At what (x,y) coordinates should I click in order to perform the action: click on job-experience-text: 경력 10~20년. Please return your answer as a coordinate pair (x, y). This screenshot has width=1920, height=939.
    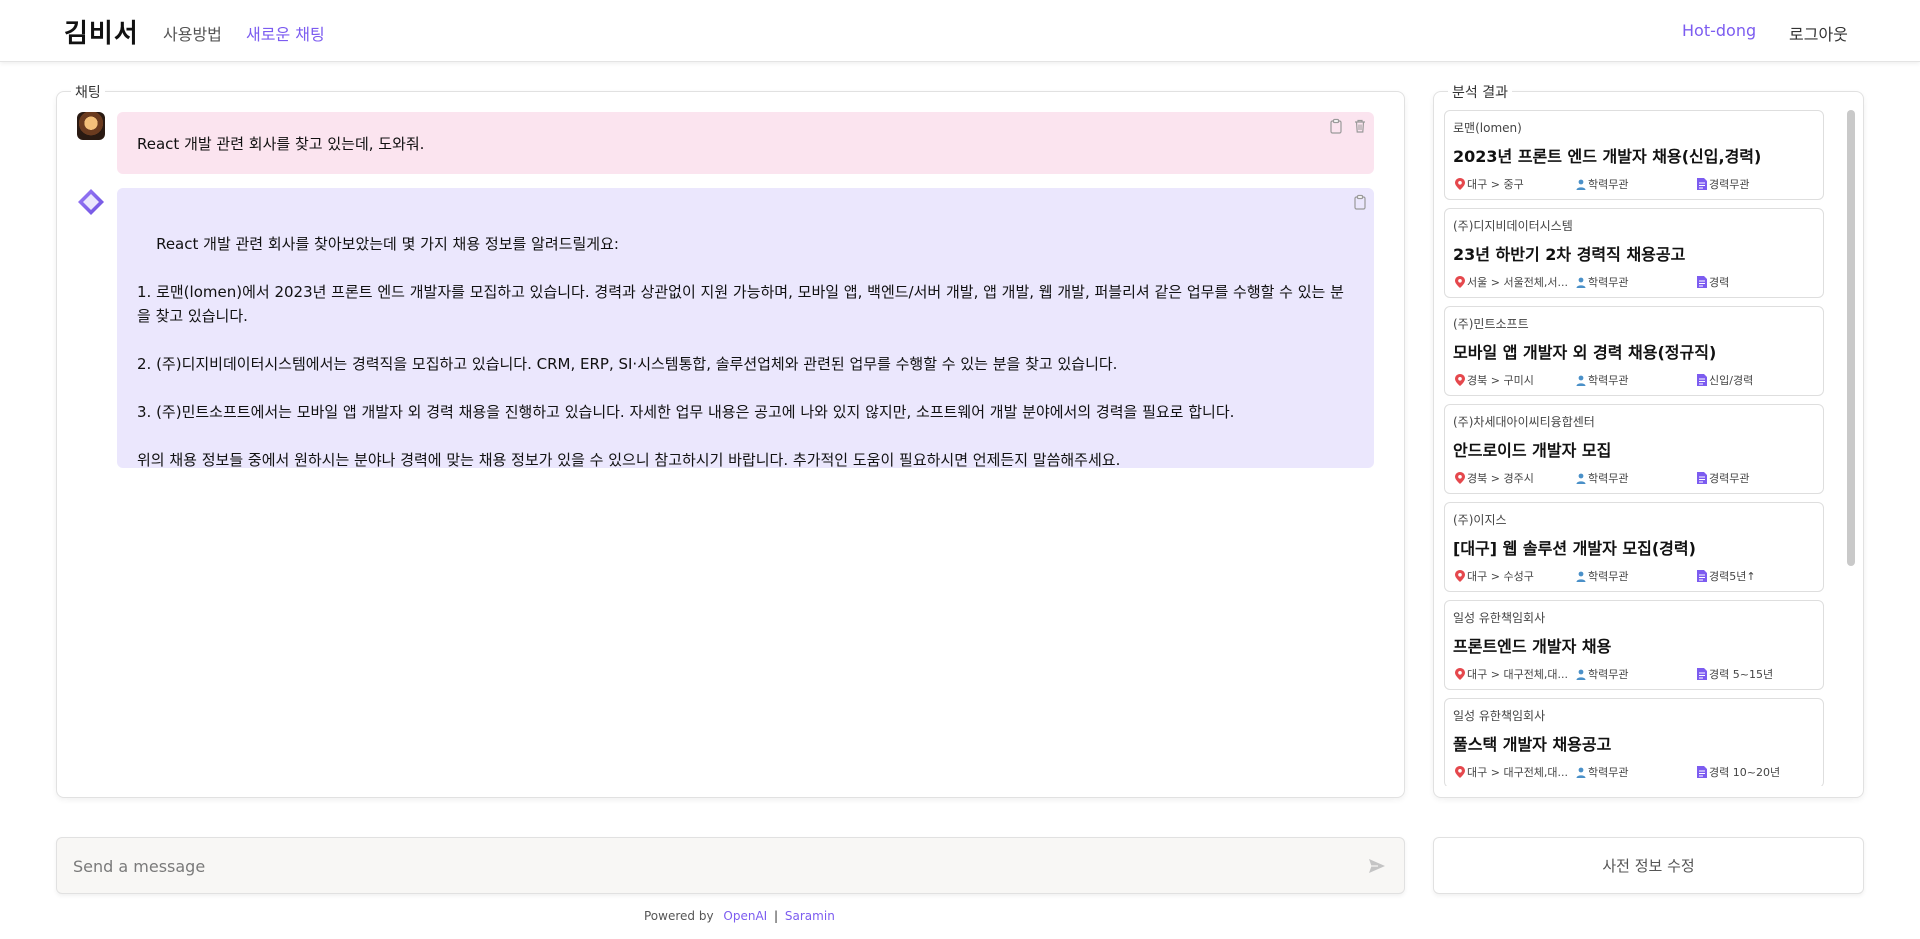
    Looking at the image, I should click on (1745, 772).